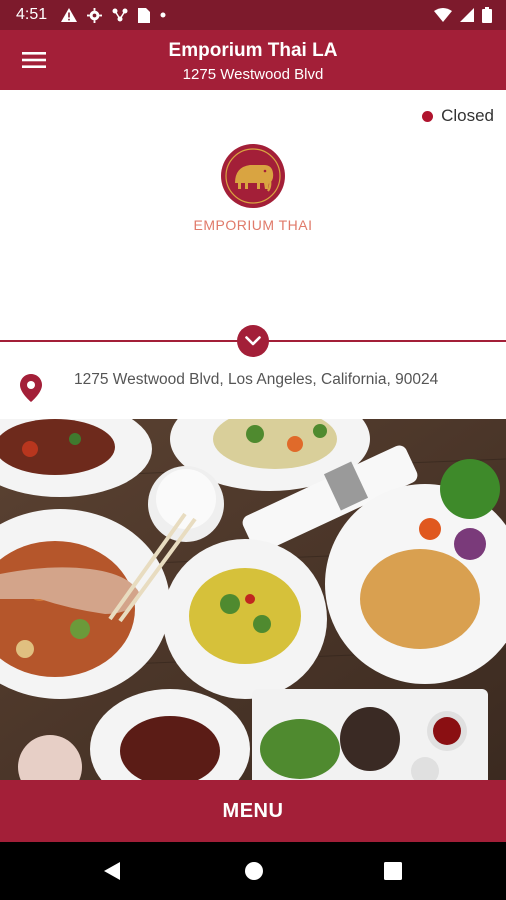 The height and width of the screenshot is (900, 506). What do you see at coordinates (467, 115) in the screenshot?
I see `status-label: Closed` at bounding box center [467, 115].